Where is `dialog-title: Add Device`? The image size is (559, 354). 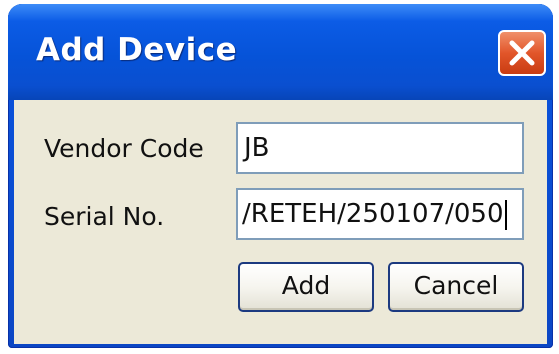
dialog-title: Add Device is located at coordinates (137, 50).